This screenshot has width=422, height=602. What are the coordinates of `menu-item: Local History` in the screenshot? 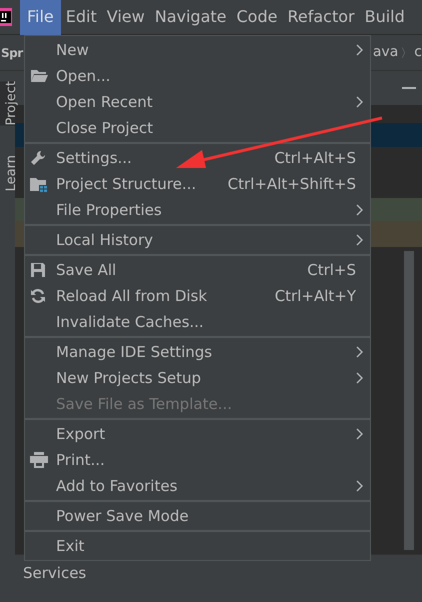 It's located at (197, 240).